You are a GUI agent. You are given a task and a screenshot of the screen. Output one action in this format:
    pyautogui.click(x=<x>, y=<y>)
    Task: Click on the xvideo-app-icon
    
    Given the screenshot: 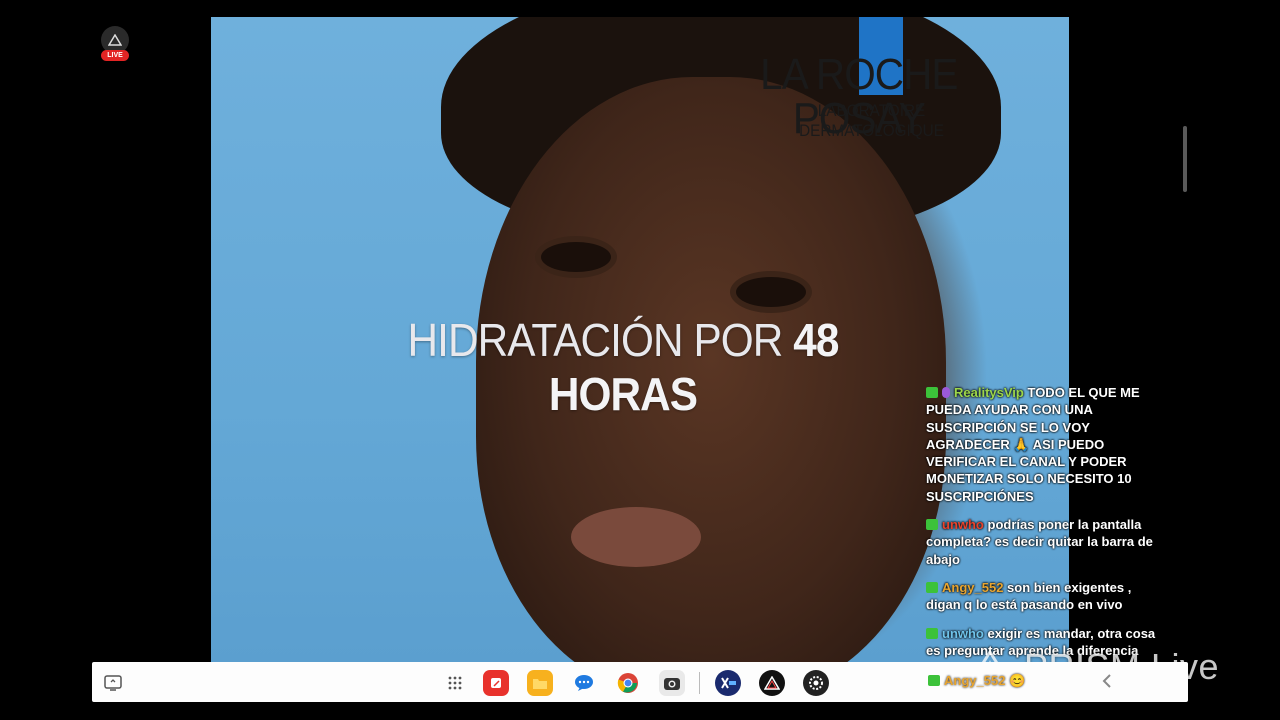 What is the action you would take?
    pyautogui.click(x=728, y=683)
    